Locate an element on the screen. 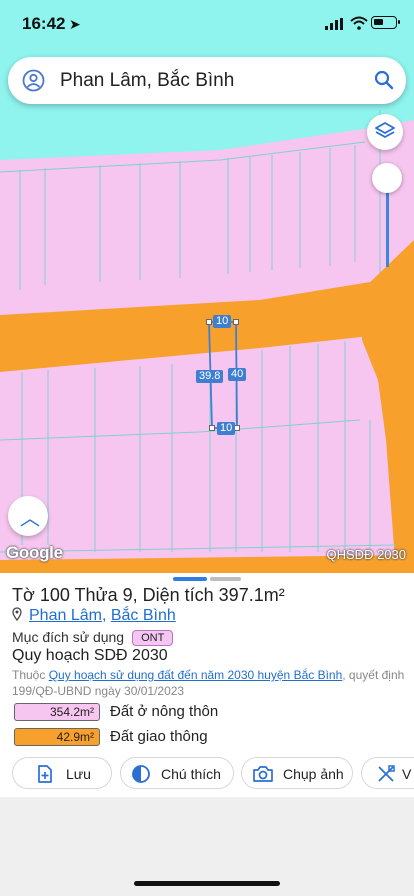  purpose-code-badge: ONT is located at coordinates (153, 638).